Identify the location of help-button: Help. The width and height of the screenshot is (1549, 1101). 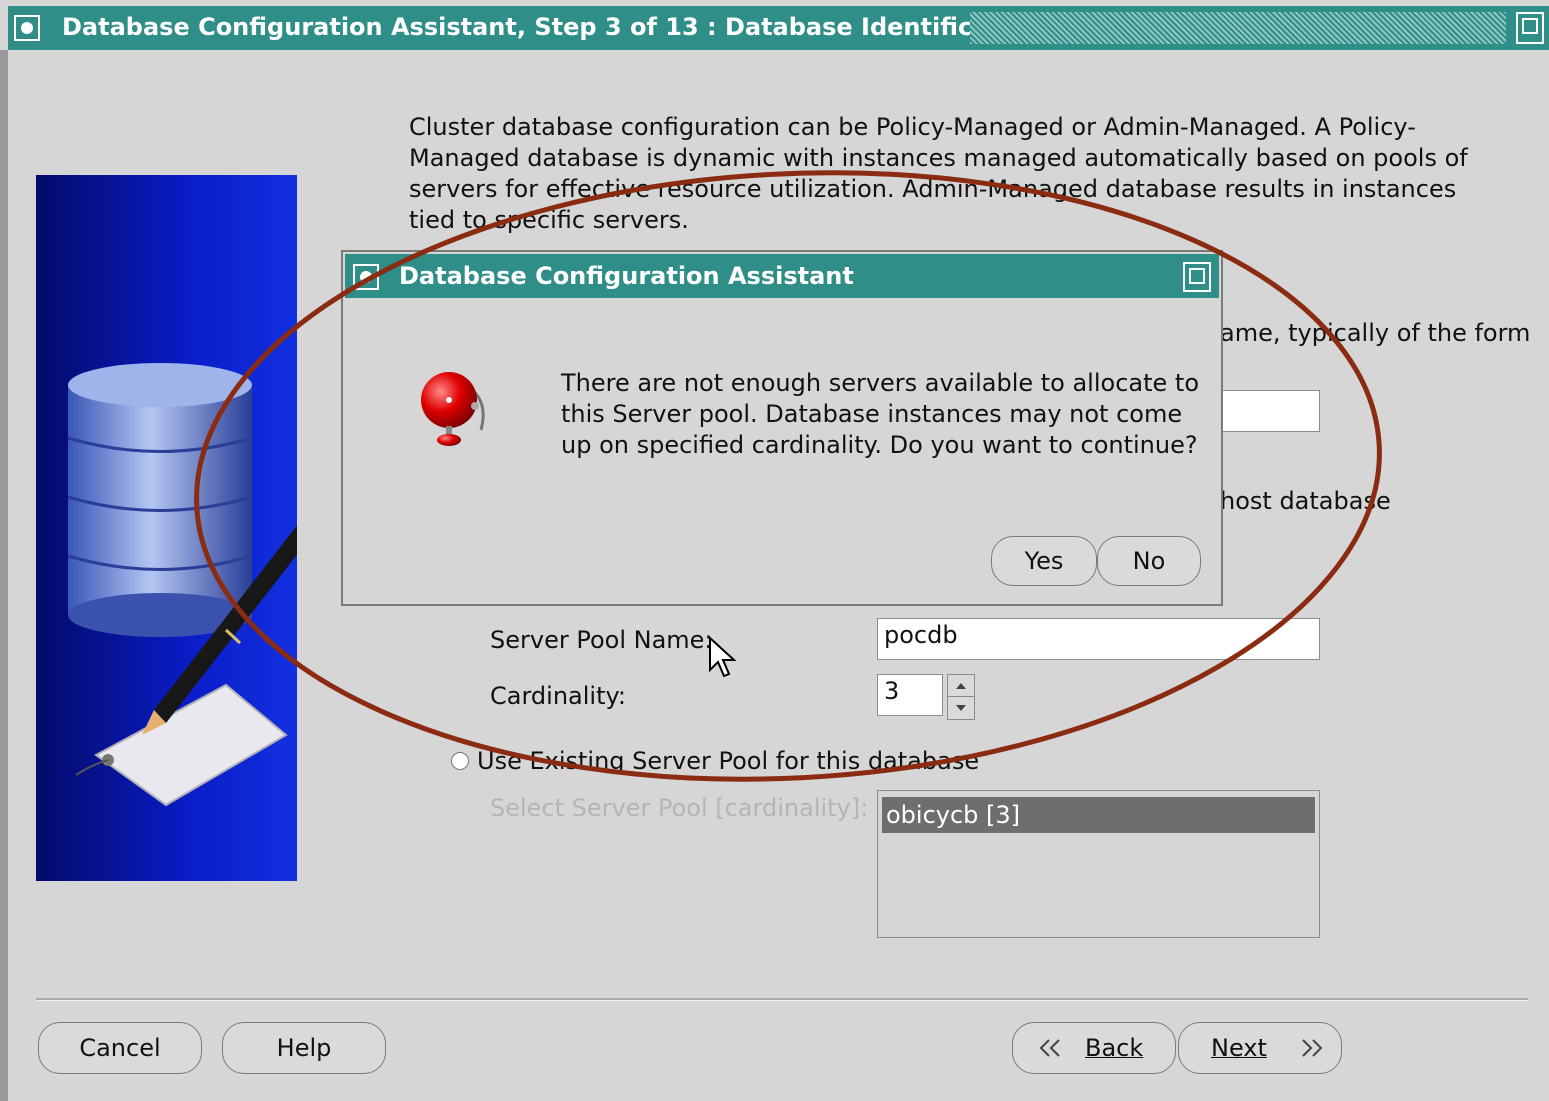
(304, 1048).